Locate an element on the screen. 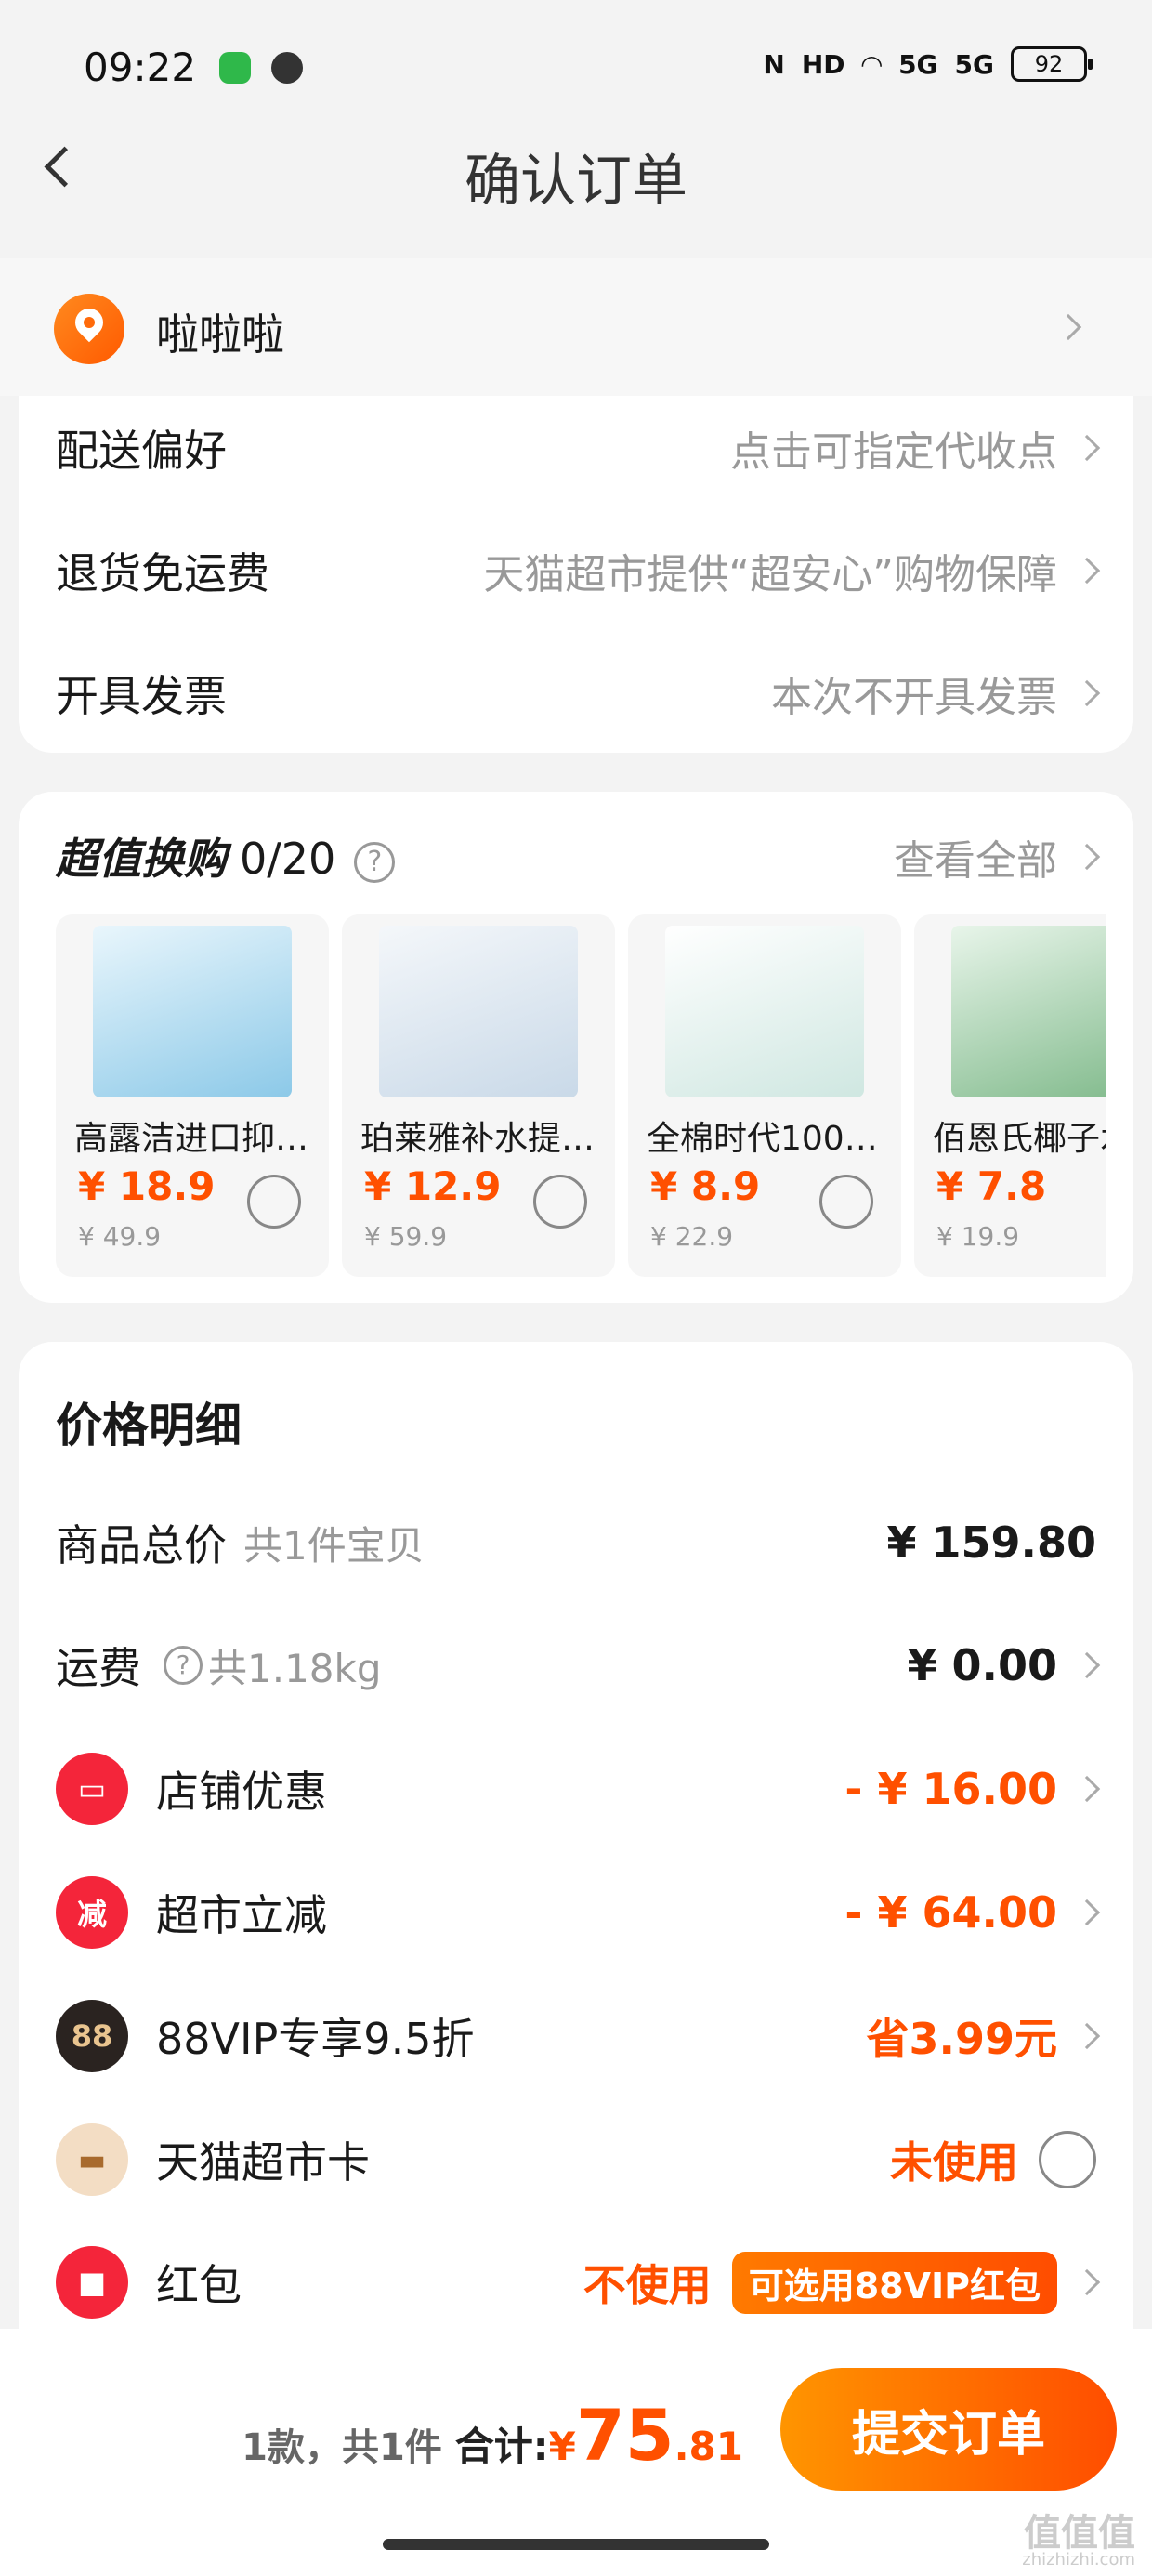 The width and height of the screenshot is (1152, 2576). product-card: 珀莱雅补水提亮套装 ¥ 12.9 ¥ 59.9 is located at coordinates (478, 1095).